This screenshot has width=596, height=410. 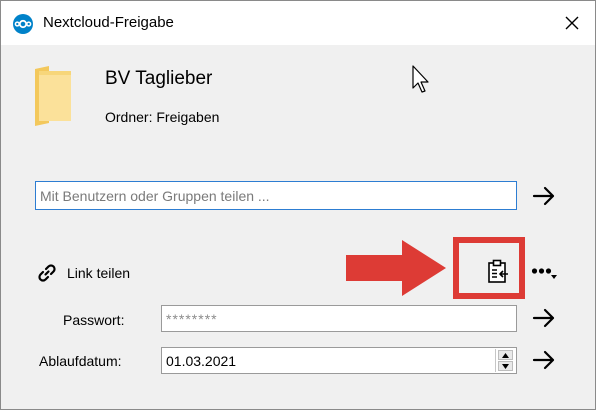 I want to click on date-decrement-button, so click(x=505, y=366).